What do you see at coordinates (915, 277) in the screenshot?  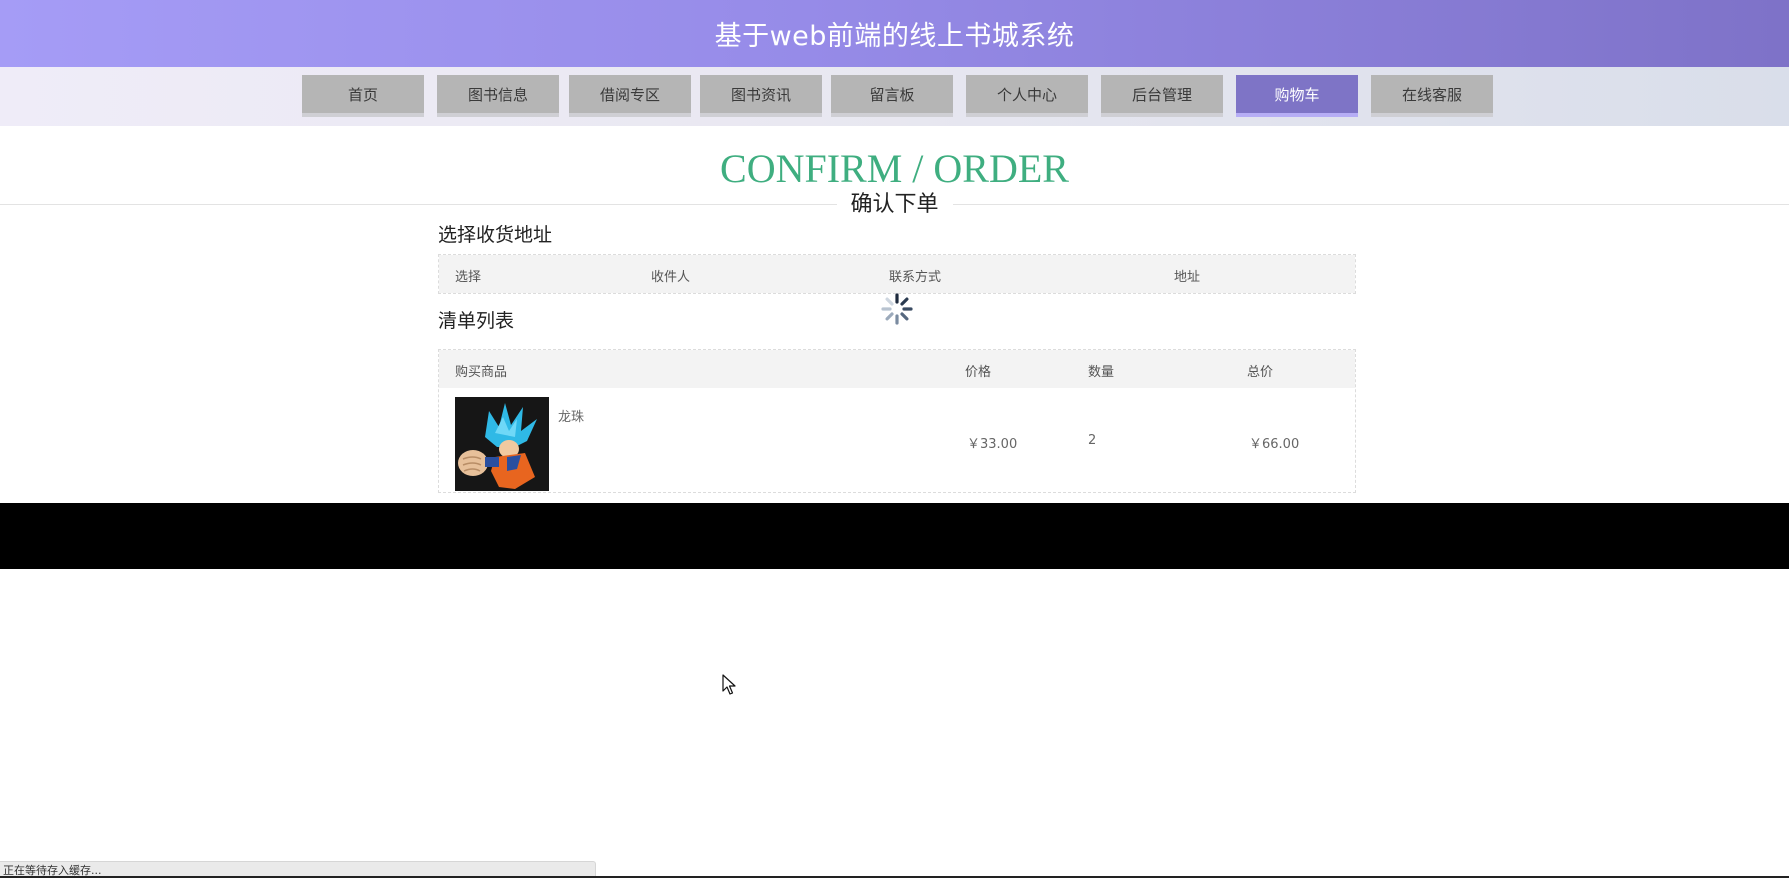 I see `address-col-contact: 联系方式` at bounding box center [915, 277].